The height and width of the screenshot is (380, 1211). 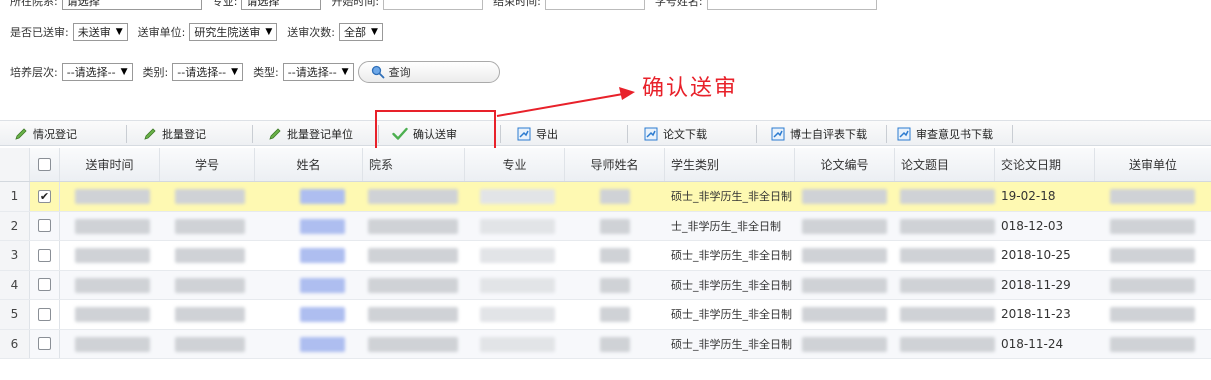 I want to click on sent-select: 未送审 ▼, so click(x=100, y=32).